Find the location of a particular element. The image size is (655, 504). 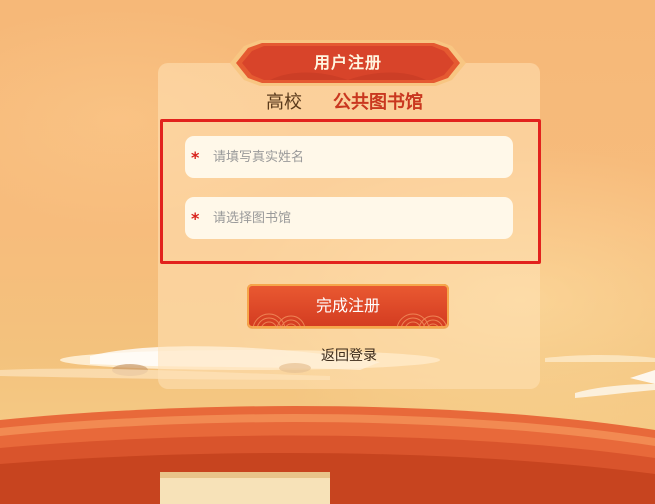

title-banner: 用户注册 is located at coordinates (348, 63).